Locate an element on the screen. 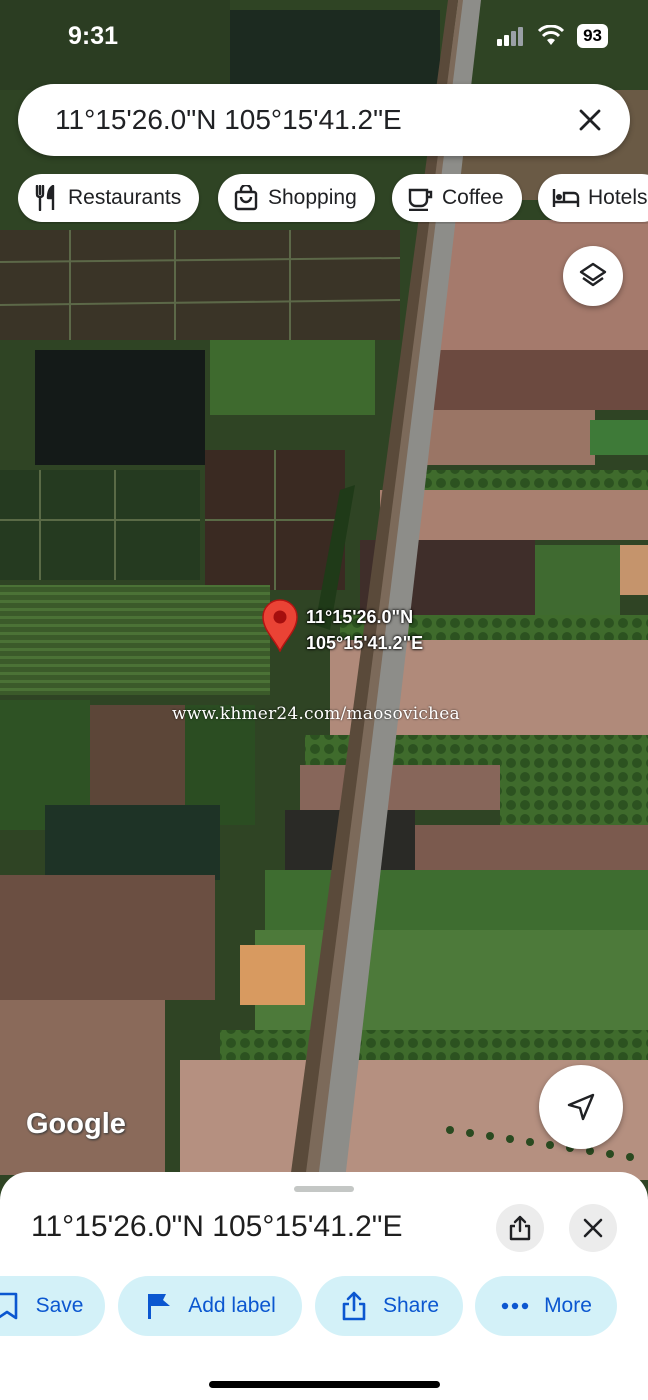  share-label: Share is located at coordinates (411, 1305).